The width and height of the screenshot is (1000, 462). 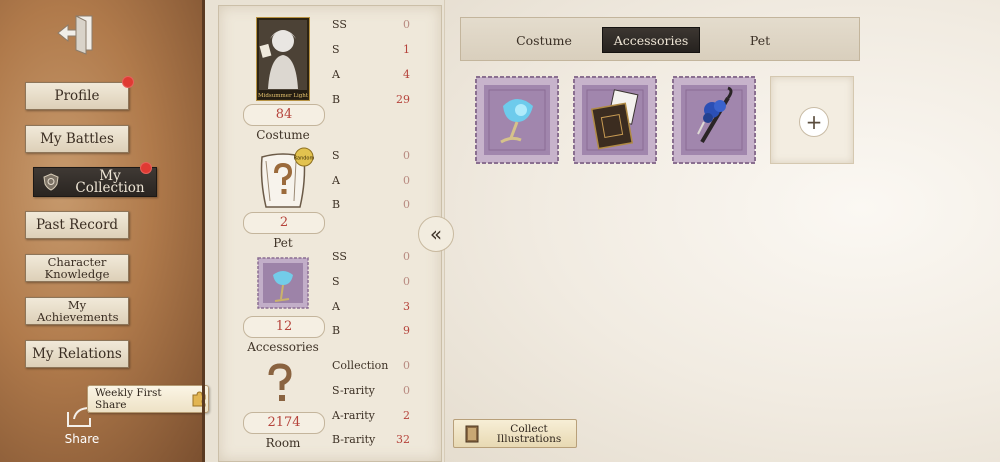 I want to click on sidebar-item-label: Character Knowledge, so click(x=77, y=268).